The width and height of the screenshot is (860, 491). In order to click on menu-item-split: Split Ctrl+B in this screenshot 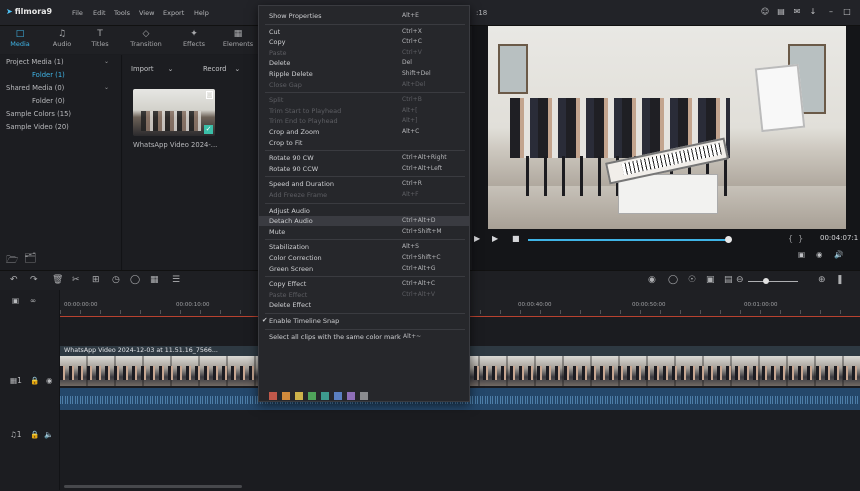, I will do `click(364, 100)`.